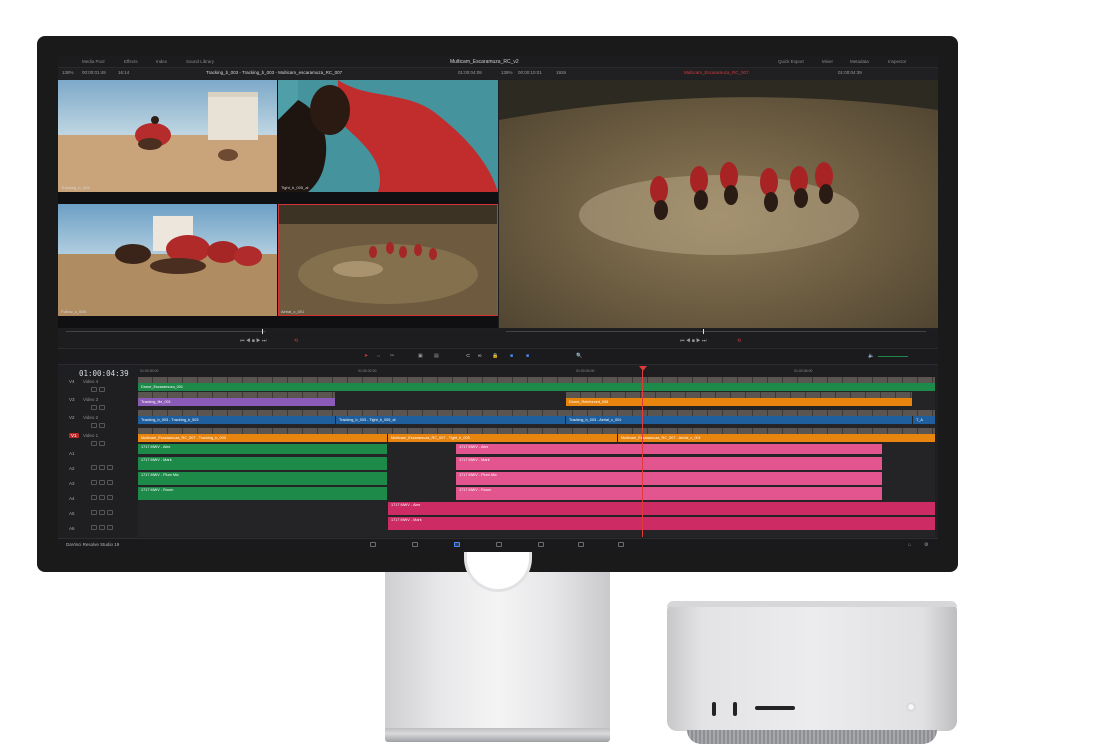 Image resolution: width=1105 pixels, height=754 pixels. I want to click on insert-clip-icon: ▣, so click(420, 356).